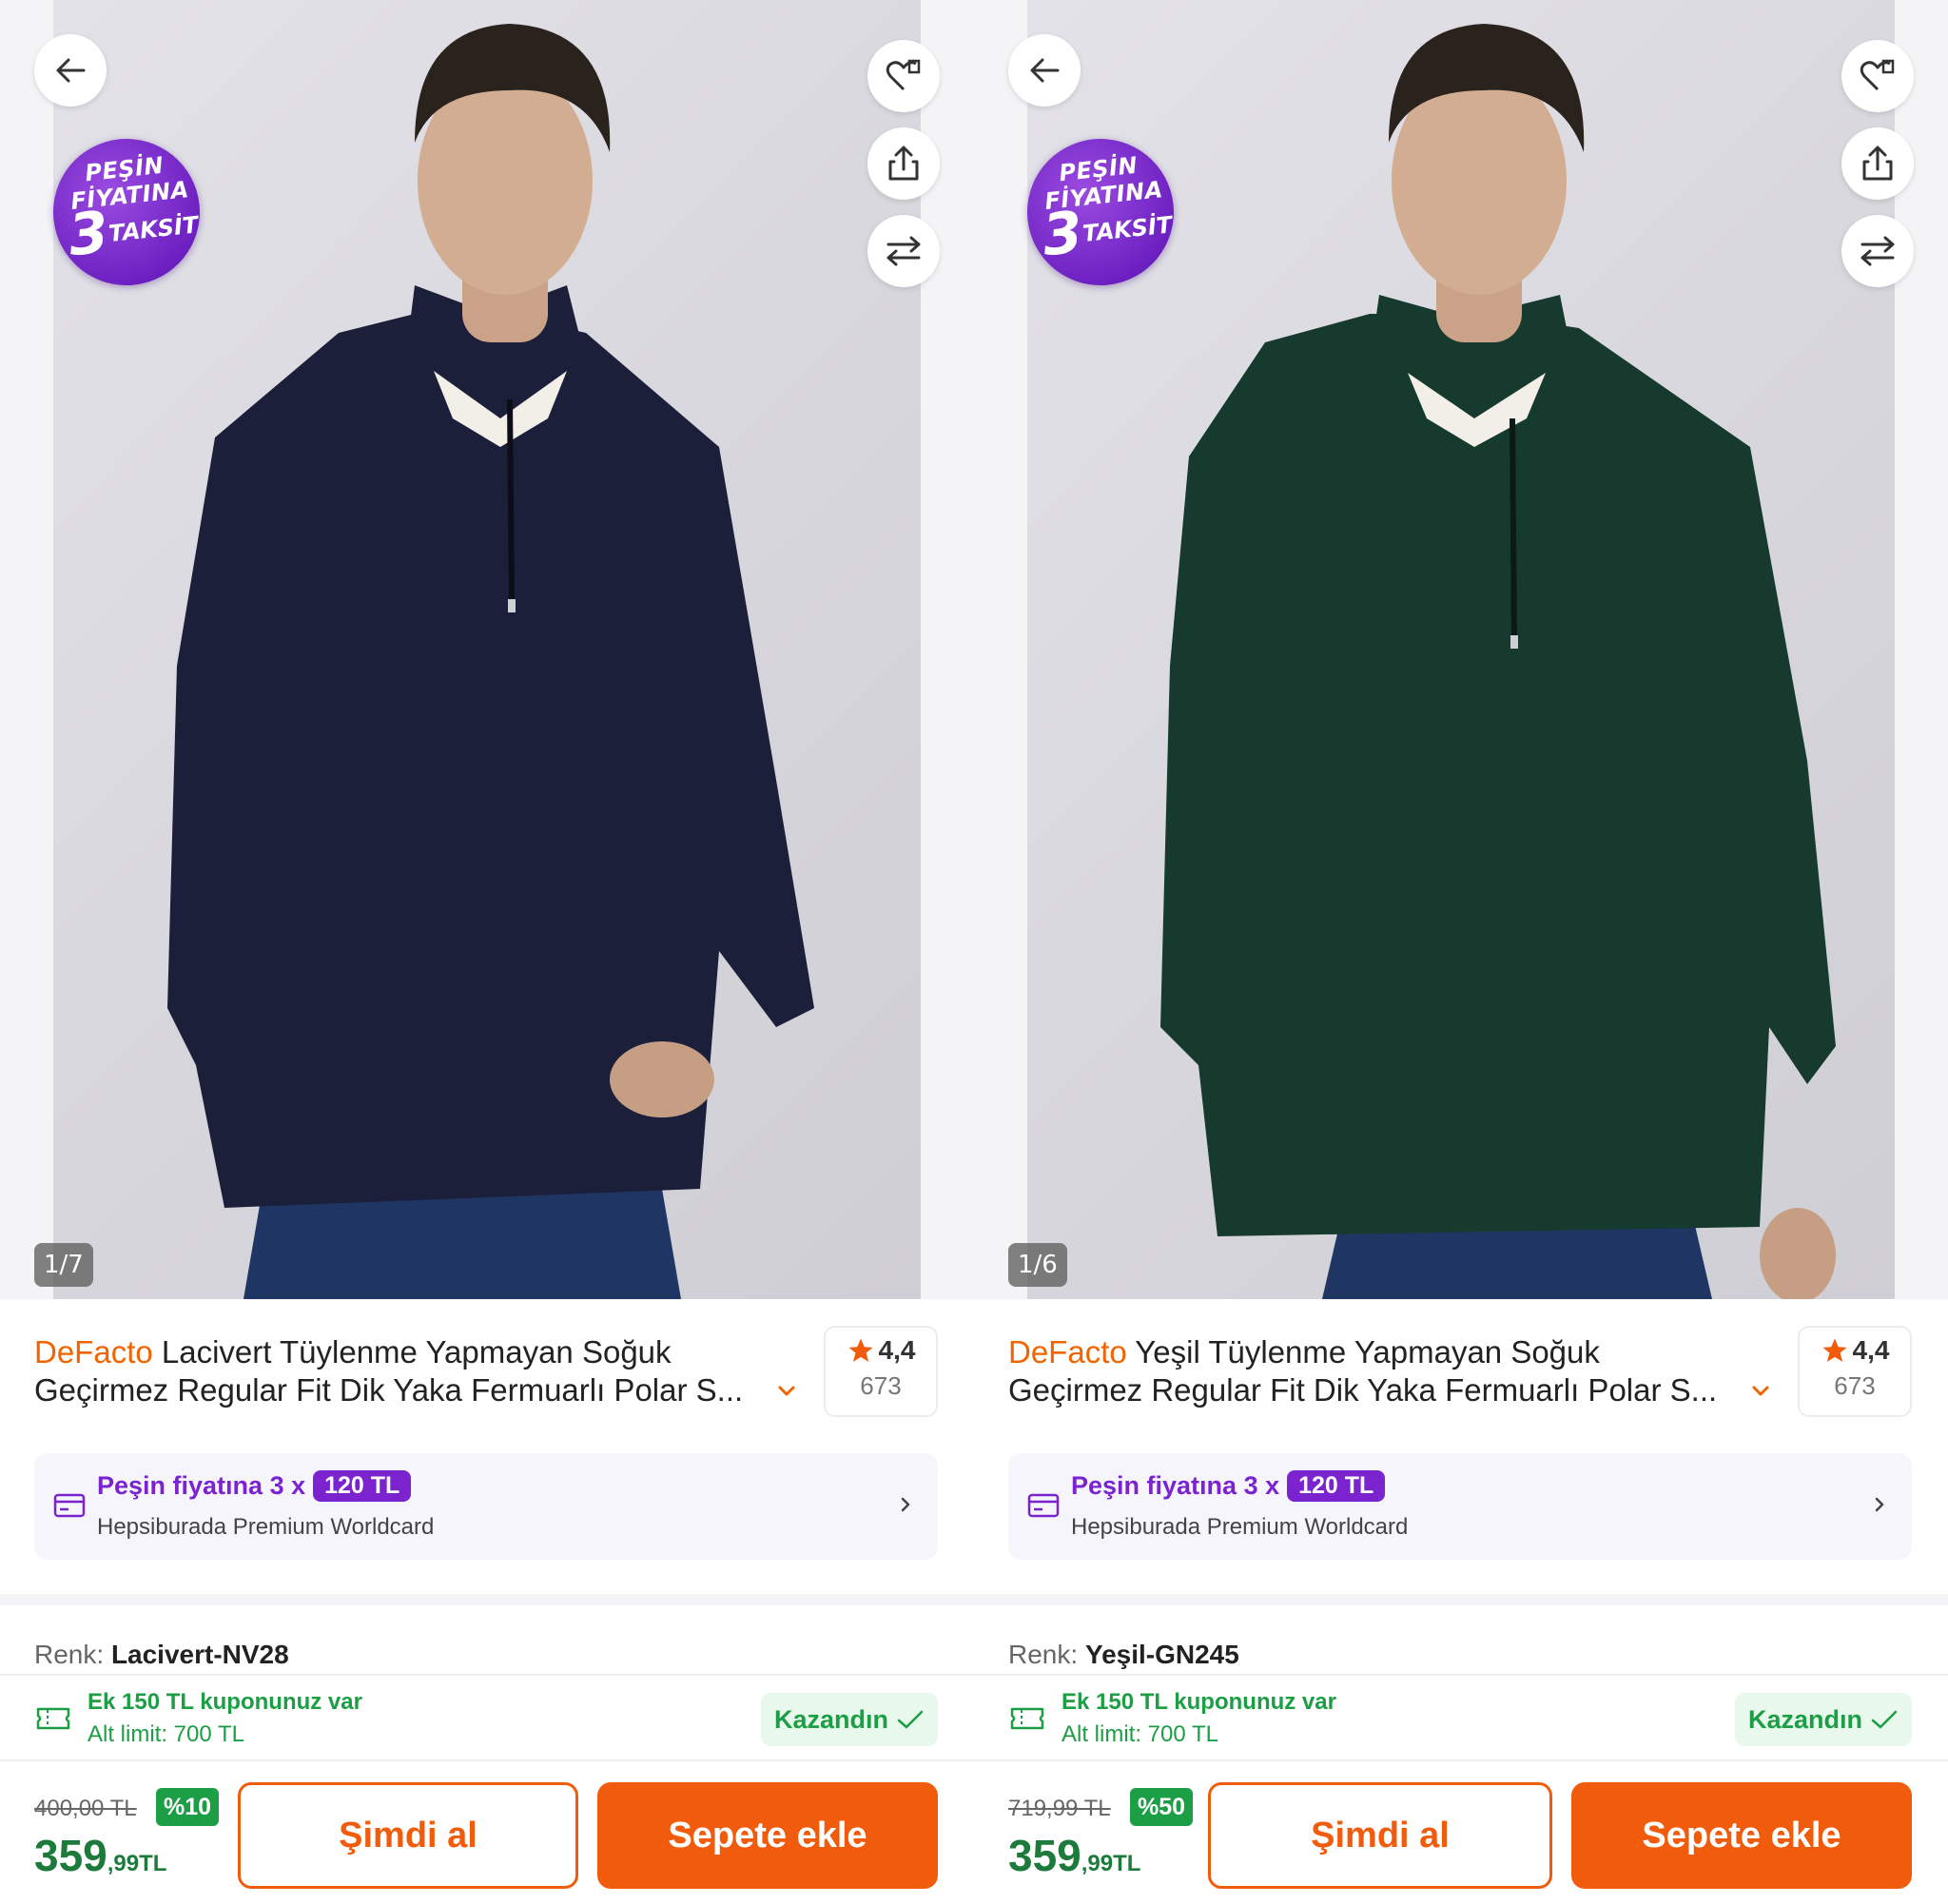 This screenshot has width=1948, height=1904. I want to click on old-price: 719,99 TL, so click(1059, 1808).